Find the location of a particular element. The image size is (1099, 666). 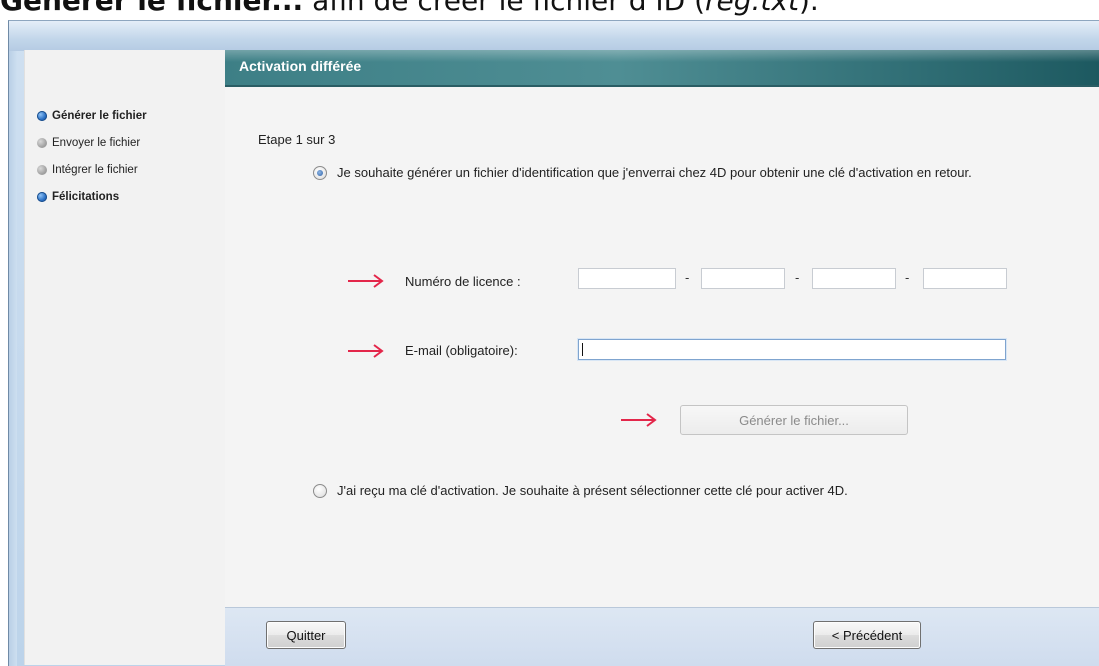

step-label: Générer le fichier is located at coordinates (99, 116).